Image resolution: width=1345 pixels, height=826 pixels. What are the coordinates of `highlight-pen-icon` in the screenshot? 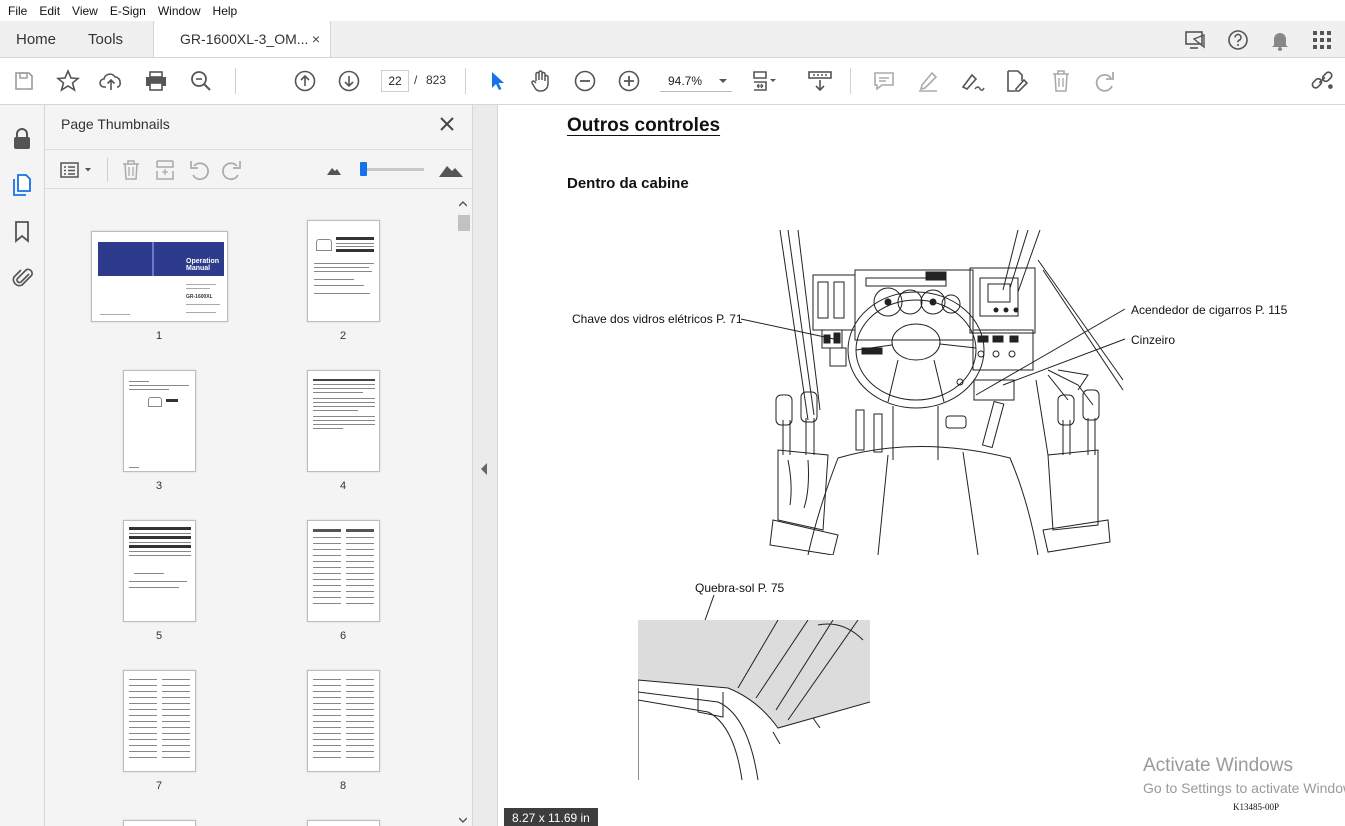 It's located at (928, 81).